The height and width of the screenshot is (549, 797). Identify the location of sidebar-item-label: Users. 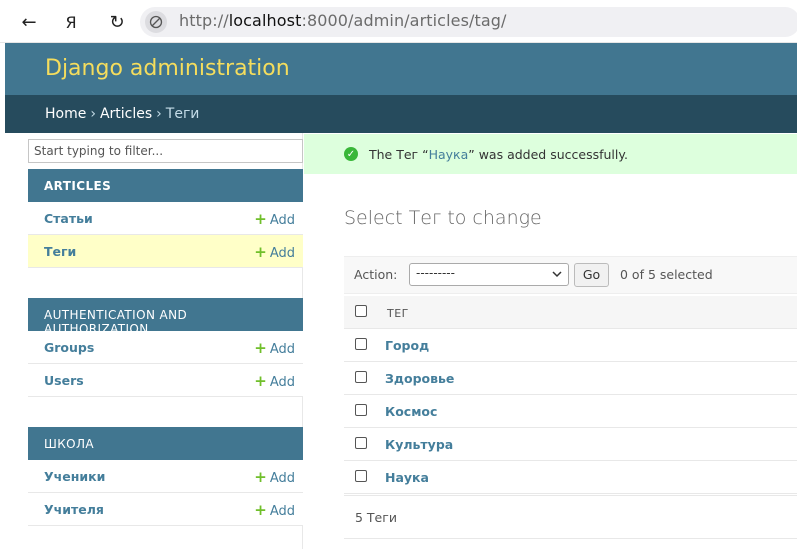
(64, 380).